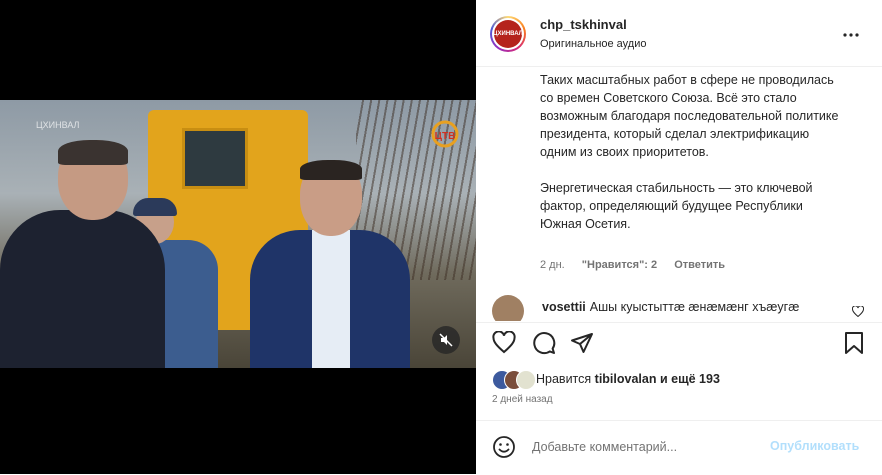  What do you see at coordinates (854, 343) in the screenshot?
I see `save-bookmark-icon` at bounding box center [854, 343].